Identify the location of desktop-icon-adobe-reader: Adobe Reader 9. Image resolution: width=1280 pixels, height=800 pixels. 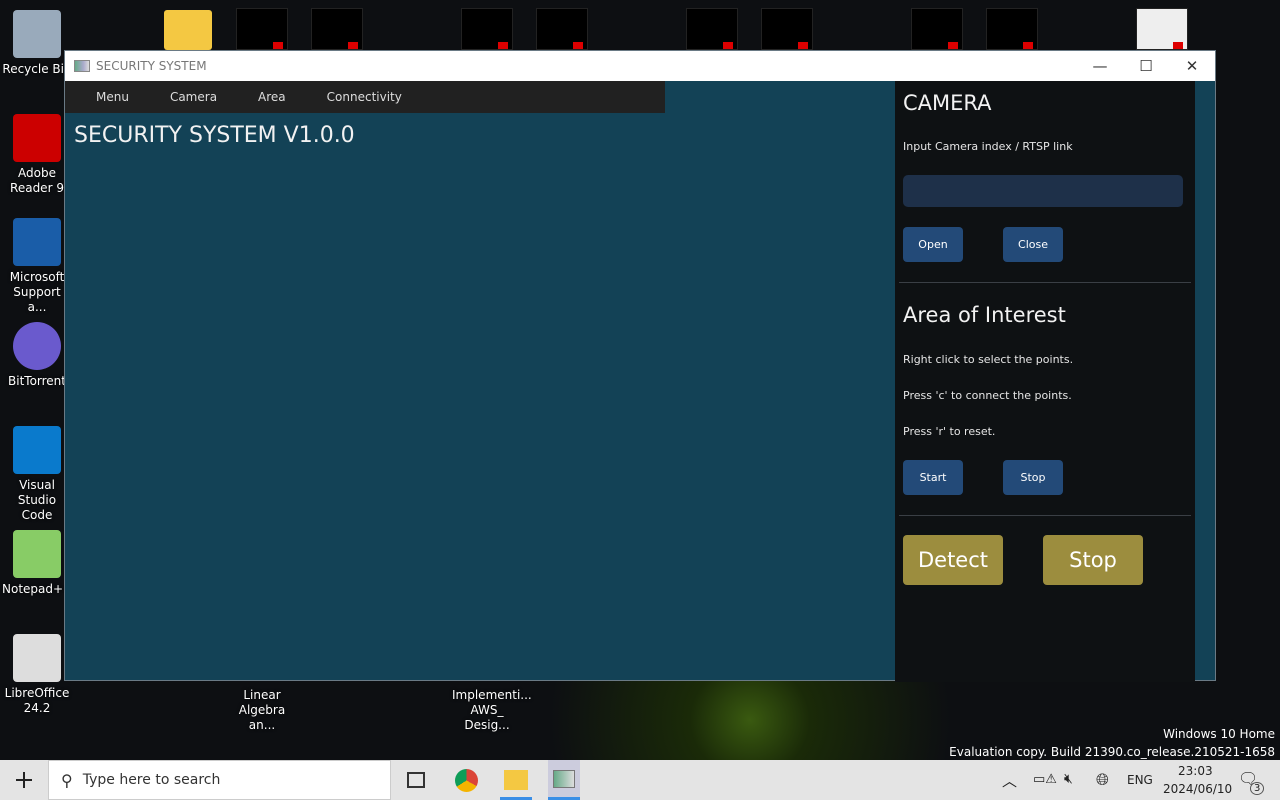
(37, 155).